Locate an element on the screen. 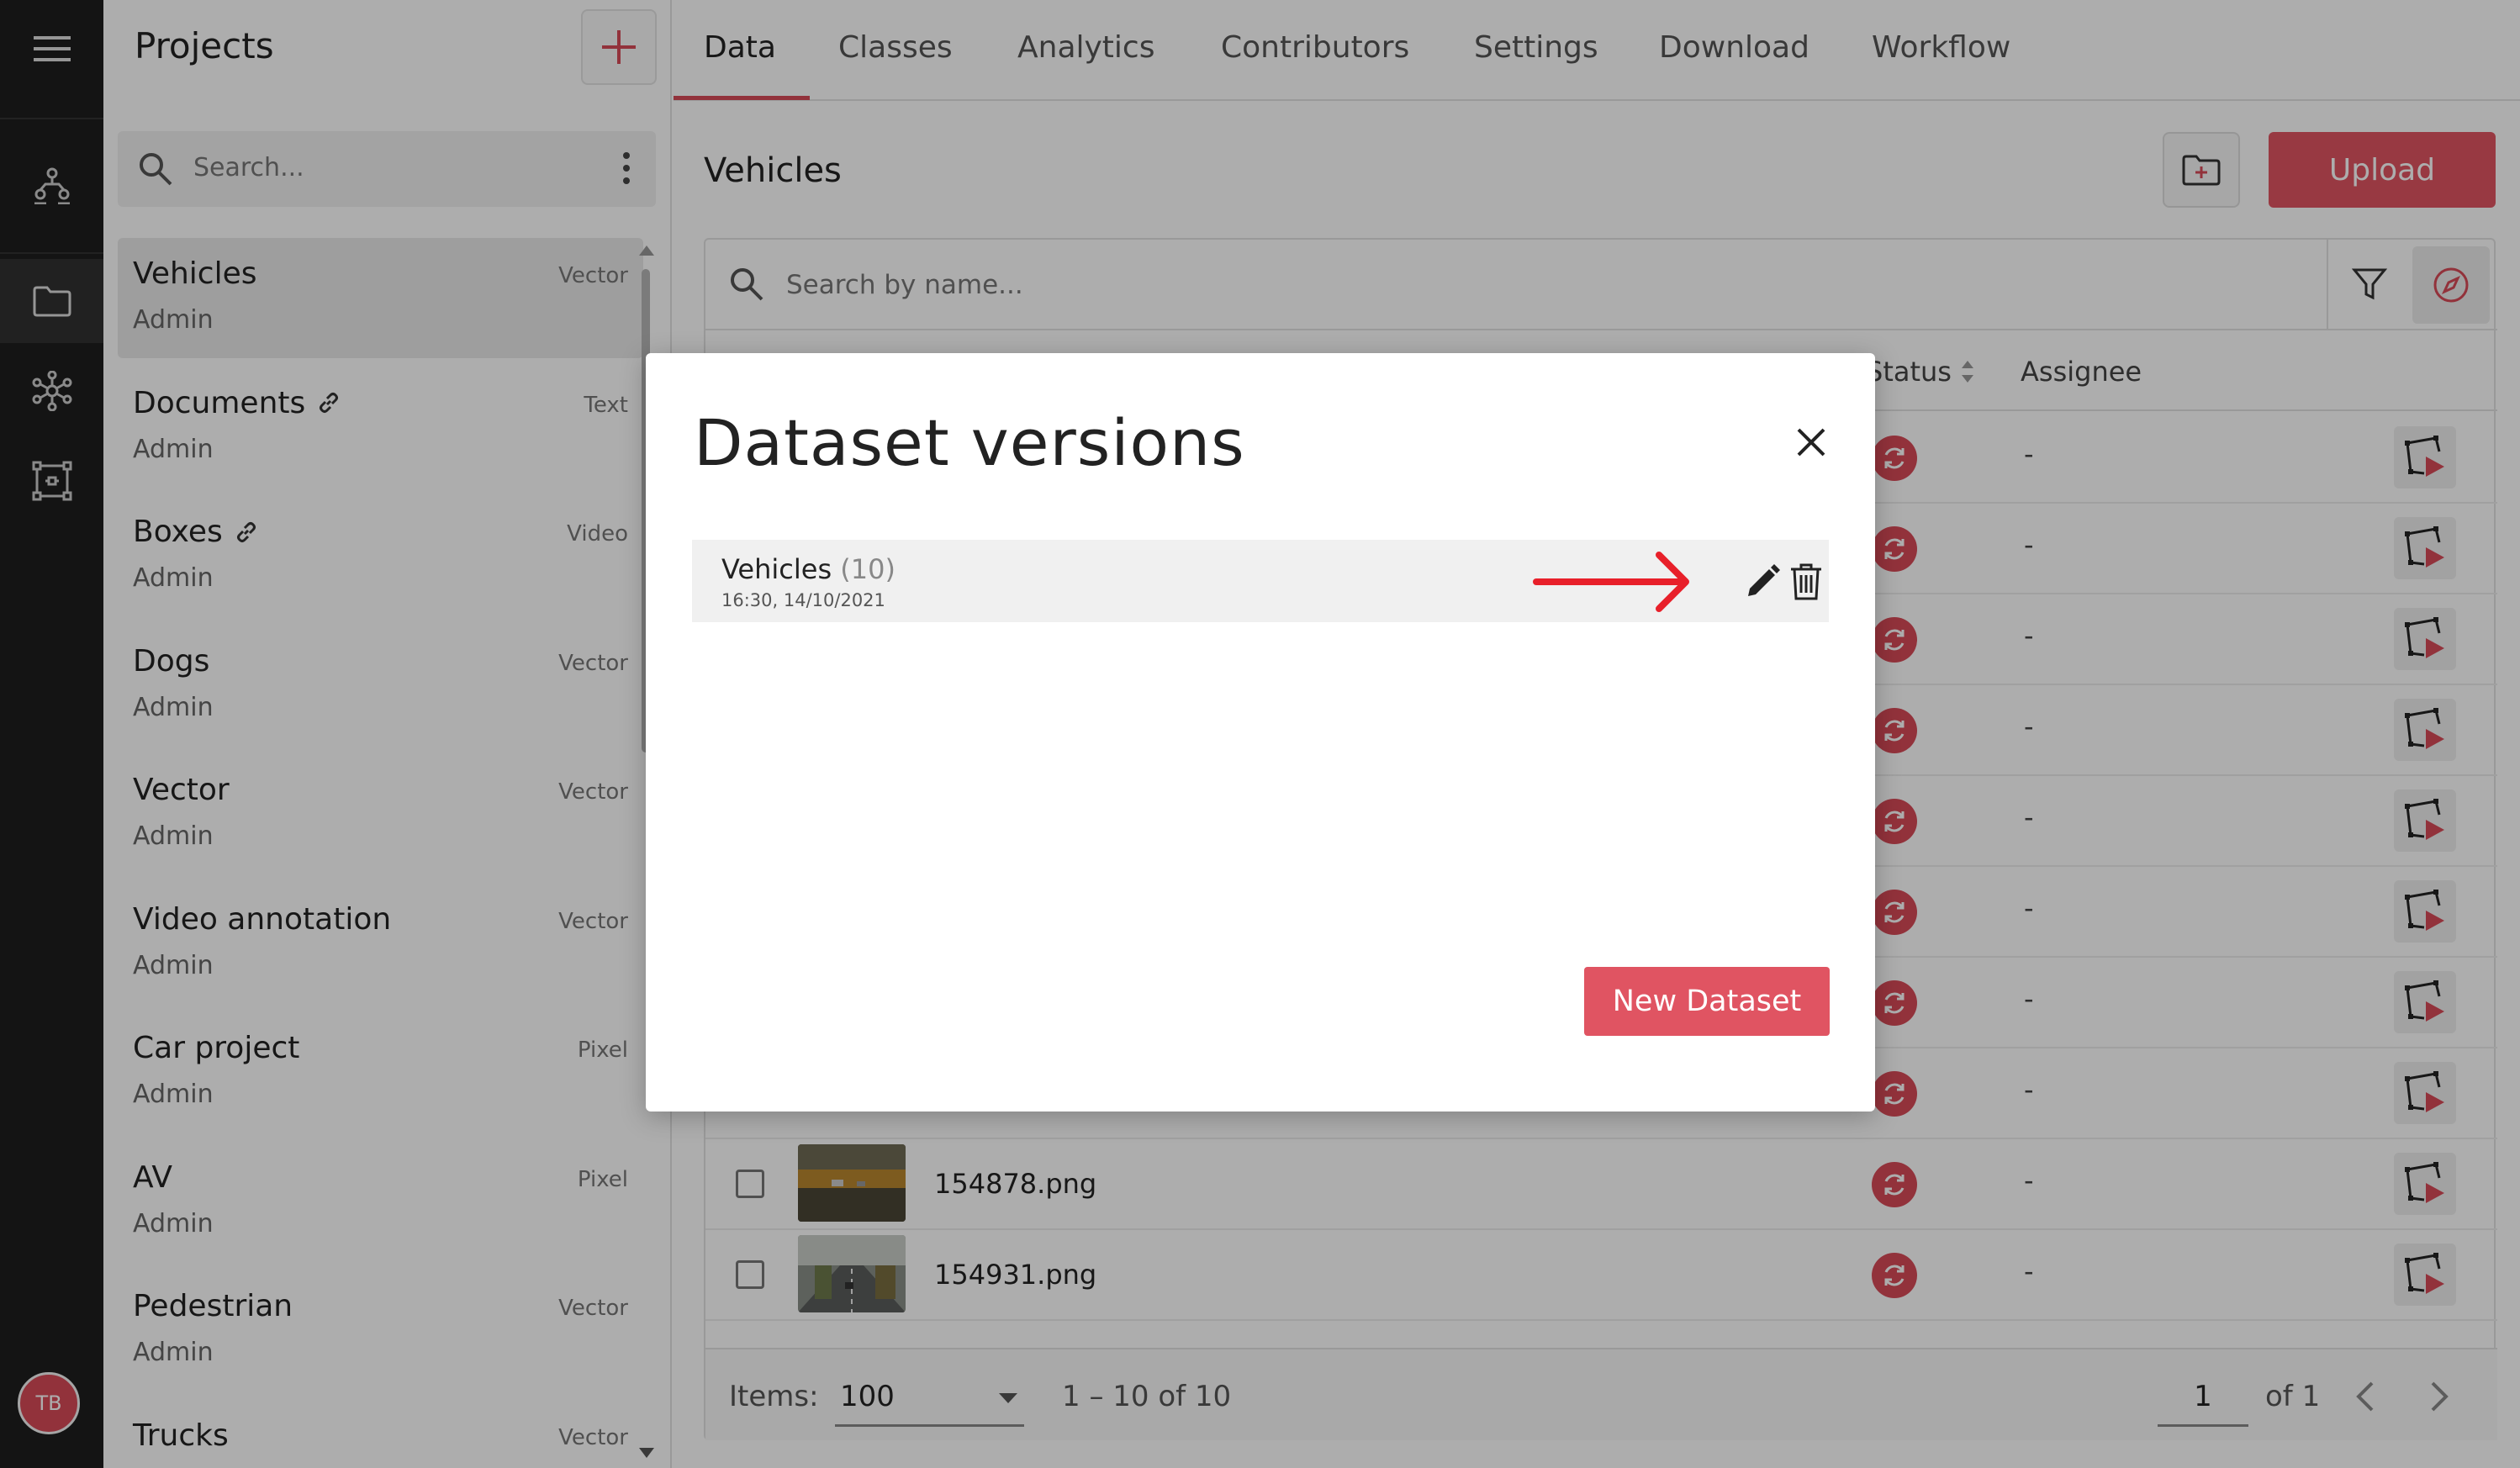  version-name: Vehicles (10) is located at coordinates (808, 569).